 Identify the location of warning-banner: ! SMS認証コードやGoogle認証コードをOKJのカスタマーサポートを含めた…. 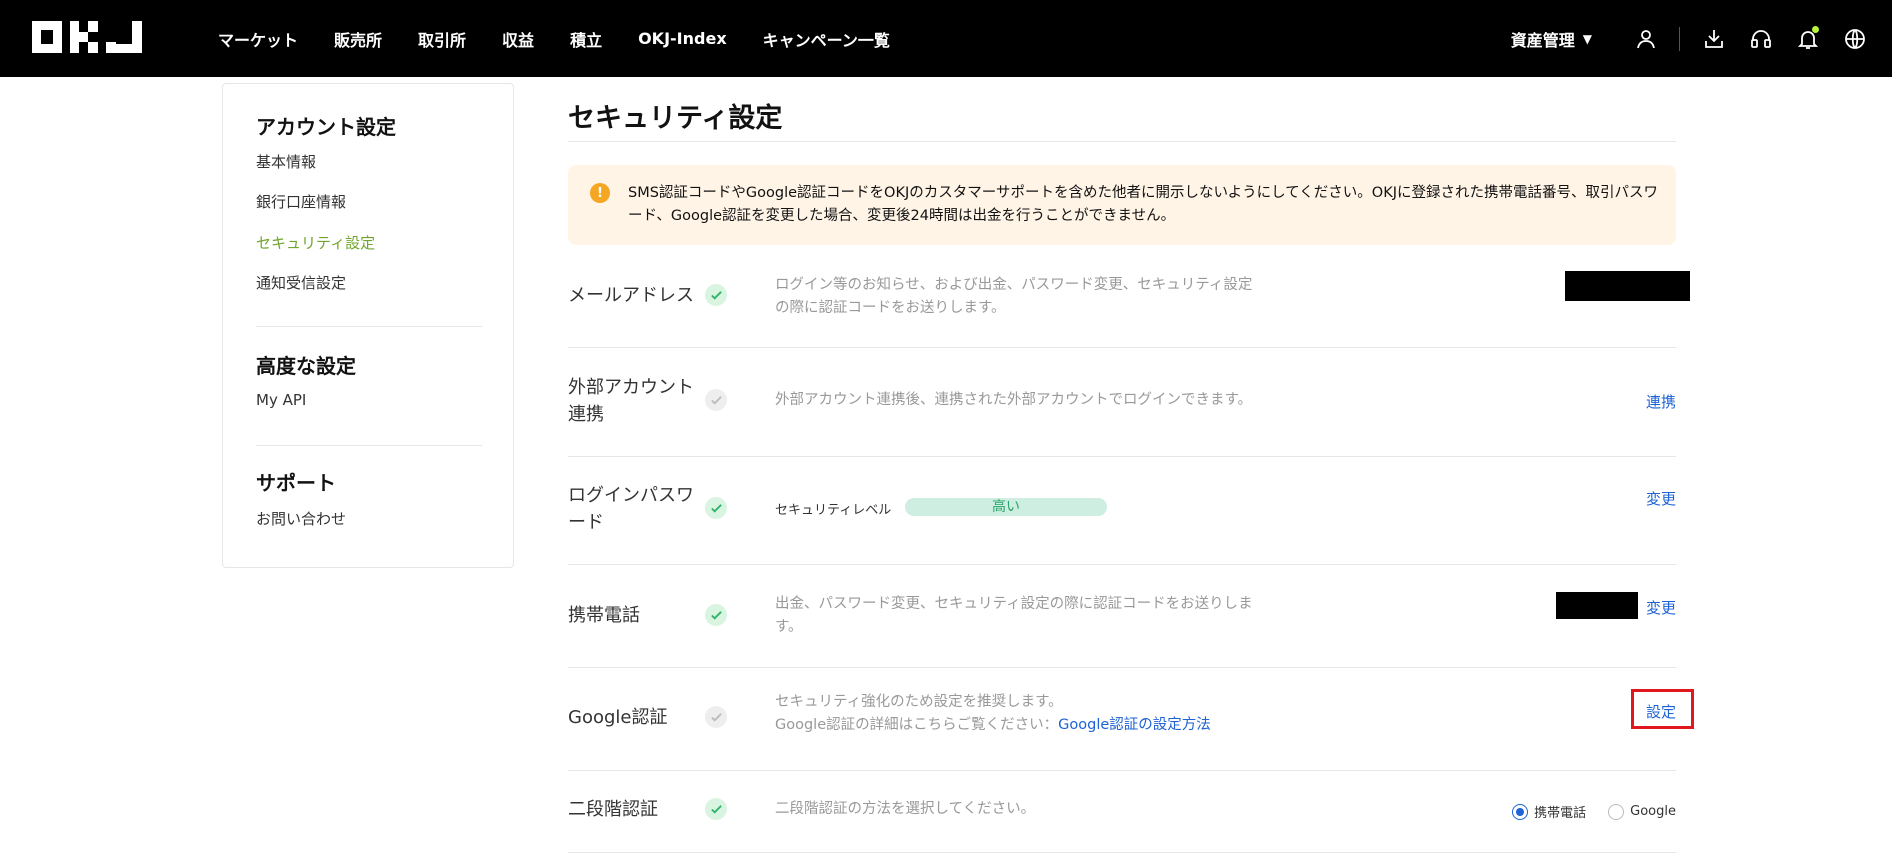
(1122, 205).